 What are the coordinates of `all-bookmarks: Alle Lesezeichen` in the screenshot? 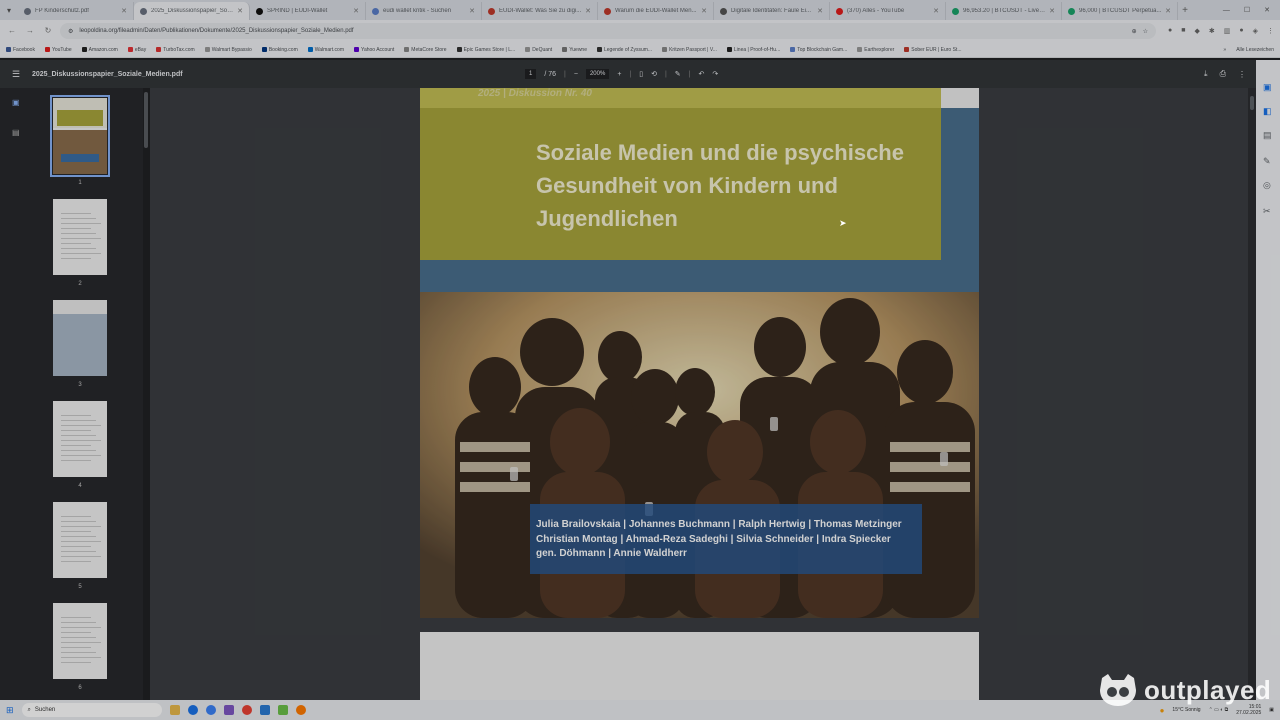 It's located at (1255, 50).